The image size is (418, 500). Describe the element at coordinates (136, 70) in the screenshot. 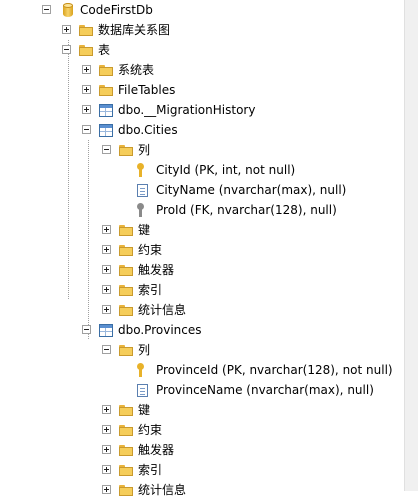

I see `node-label: 系统表` at that location.